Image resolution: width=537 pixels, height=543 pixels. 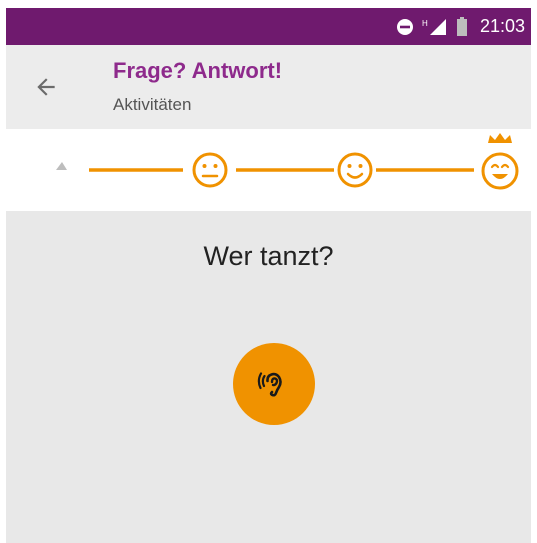 What do you see at coordinates (502, 26) in the screenshot?
I see `status-time: 21:03` at bounding box center [502, 26].